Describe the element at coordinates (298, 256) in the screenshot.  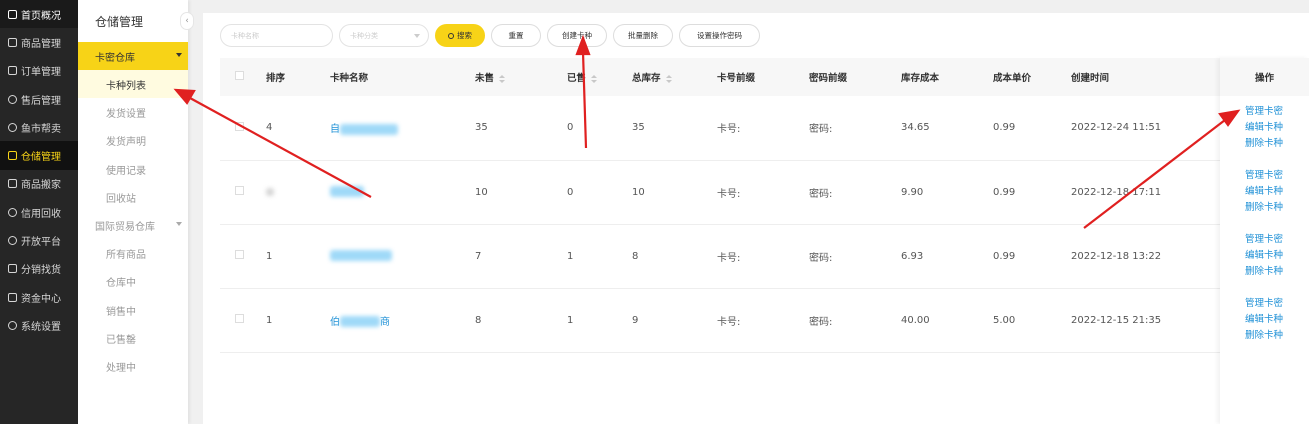
I see `cell-index: 1` at that location.